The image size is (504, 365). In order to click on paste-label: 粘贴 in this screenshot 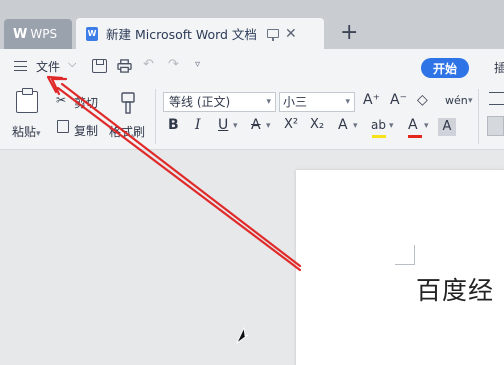, I will do `click(24, 132)`.